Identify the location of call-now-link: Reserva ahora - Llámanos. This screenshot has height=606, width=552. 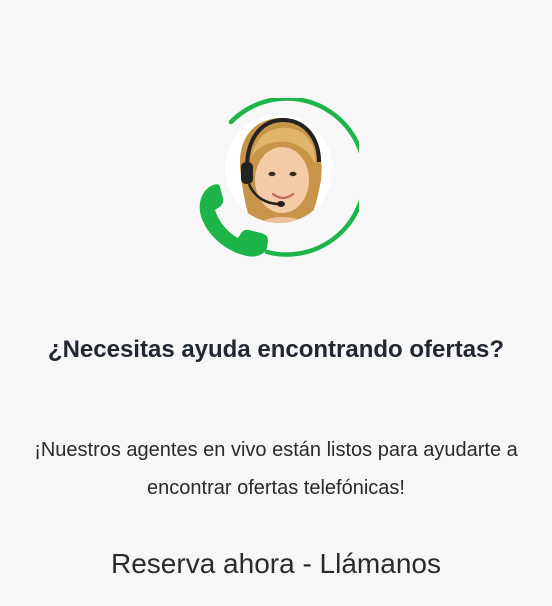
(276, 564).